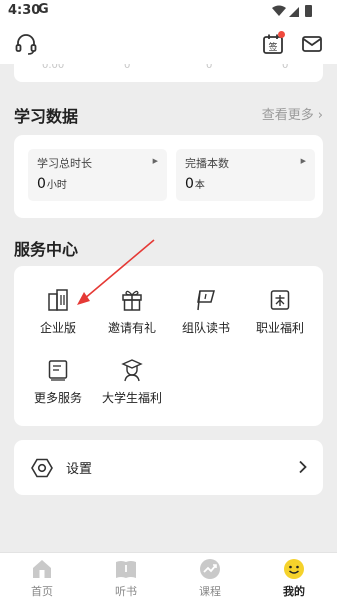 This screenshot has width=337, height=599. I want to click on settings-label: 设置, so click(79, 469).